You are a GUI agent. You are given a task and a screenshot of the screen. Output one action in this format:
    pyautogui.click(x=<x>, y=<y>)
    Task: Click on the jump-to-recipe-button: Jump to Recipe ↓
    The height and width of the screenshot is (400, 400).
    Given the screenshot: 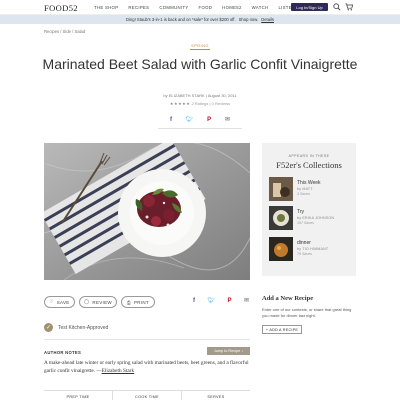 What is the action you would take?
    pyautogui.click(x=228, y=351)
    